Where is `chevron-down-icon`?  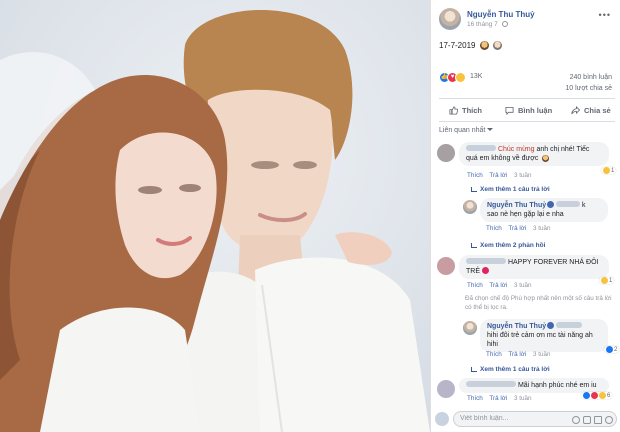 chevron-down-icon is located at coordinates (490, 129).